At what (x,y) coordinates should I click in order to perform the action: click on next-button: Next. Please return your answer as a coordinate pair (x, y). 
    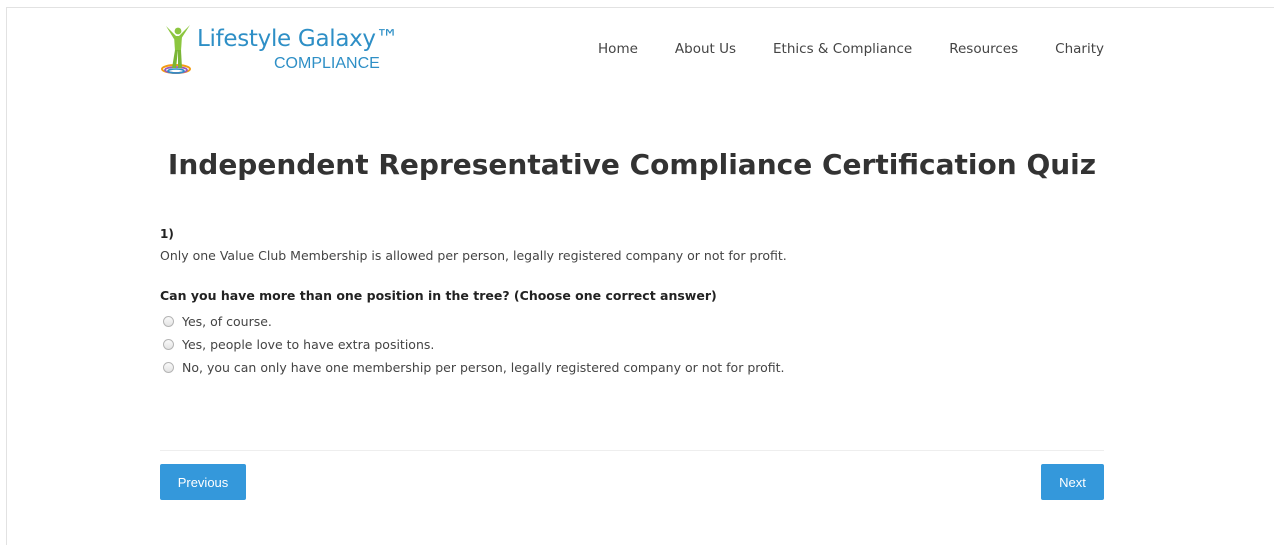
    Looking at the image, I should click on (1072, 482).